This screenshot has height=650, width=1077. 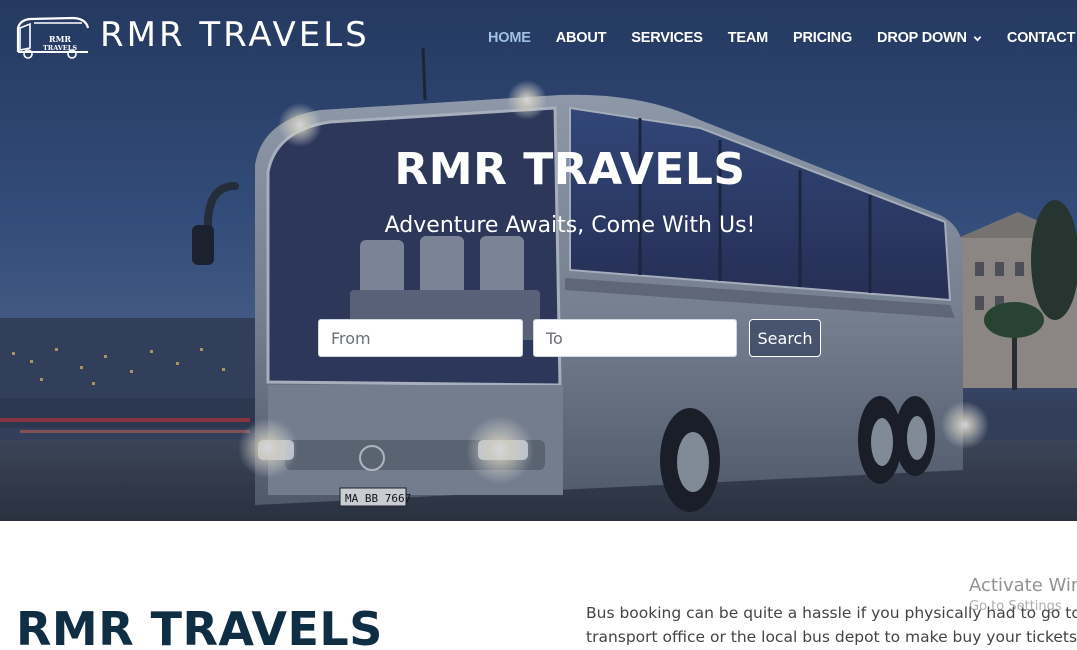 I want to click on to-input, so click(x=635, y=338).